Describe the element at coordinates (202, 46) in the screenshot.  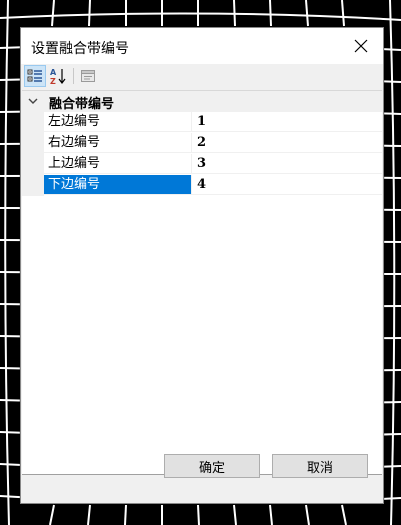
I see `title-bar: 设置融合带编号` at that location.